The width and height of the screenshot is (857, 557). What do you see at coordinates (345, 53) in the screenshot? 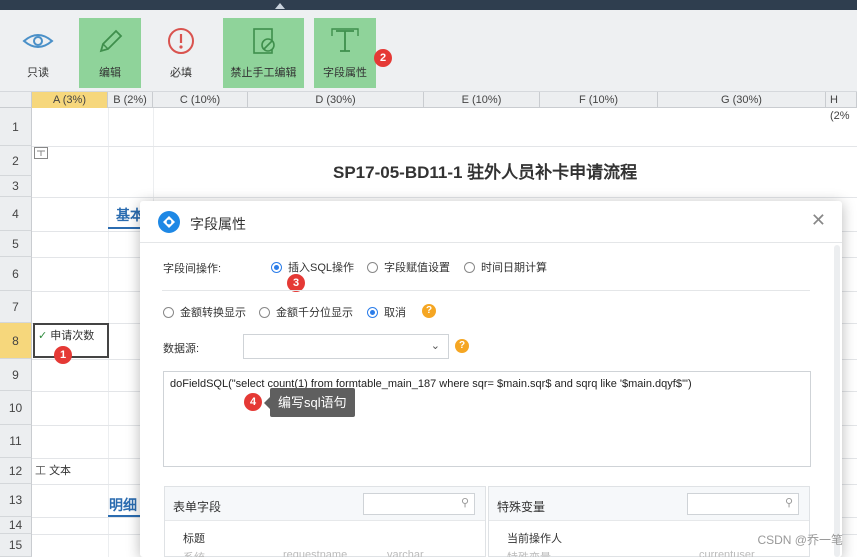
I see `field-properties-button: 字段属性` at bounding box center [345, 53].